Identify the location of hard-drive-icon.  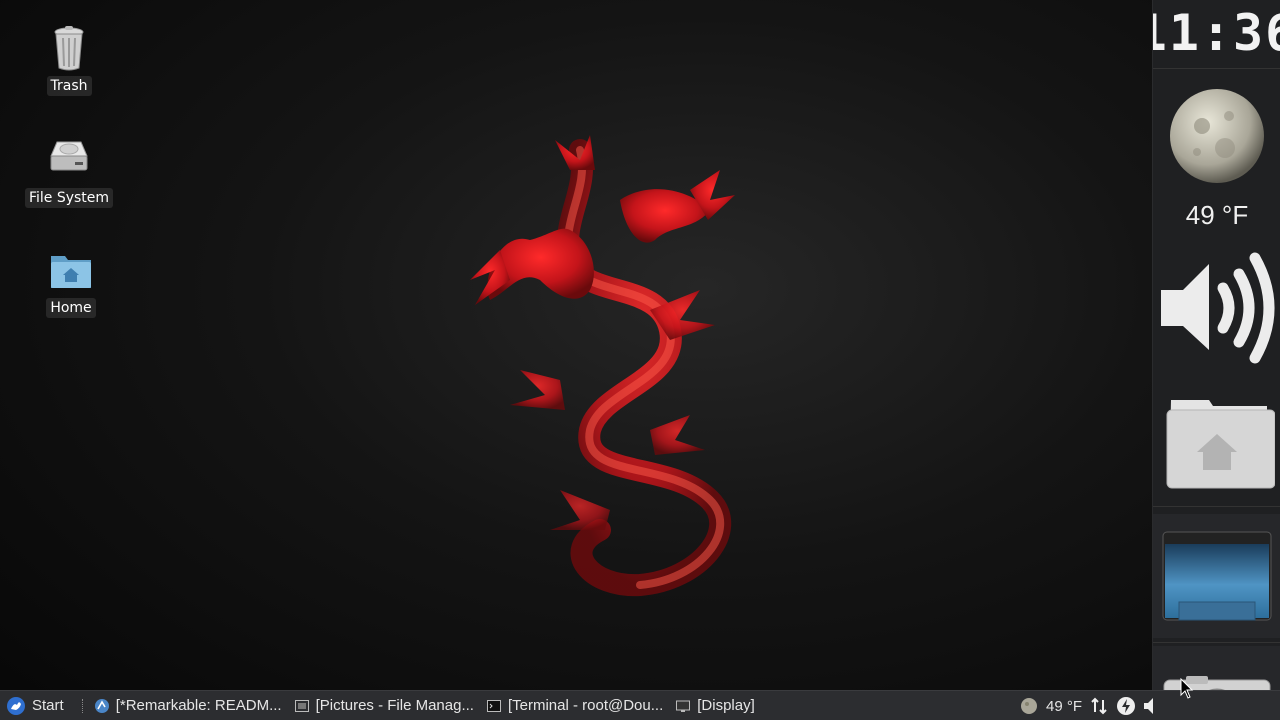
(69, 156).